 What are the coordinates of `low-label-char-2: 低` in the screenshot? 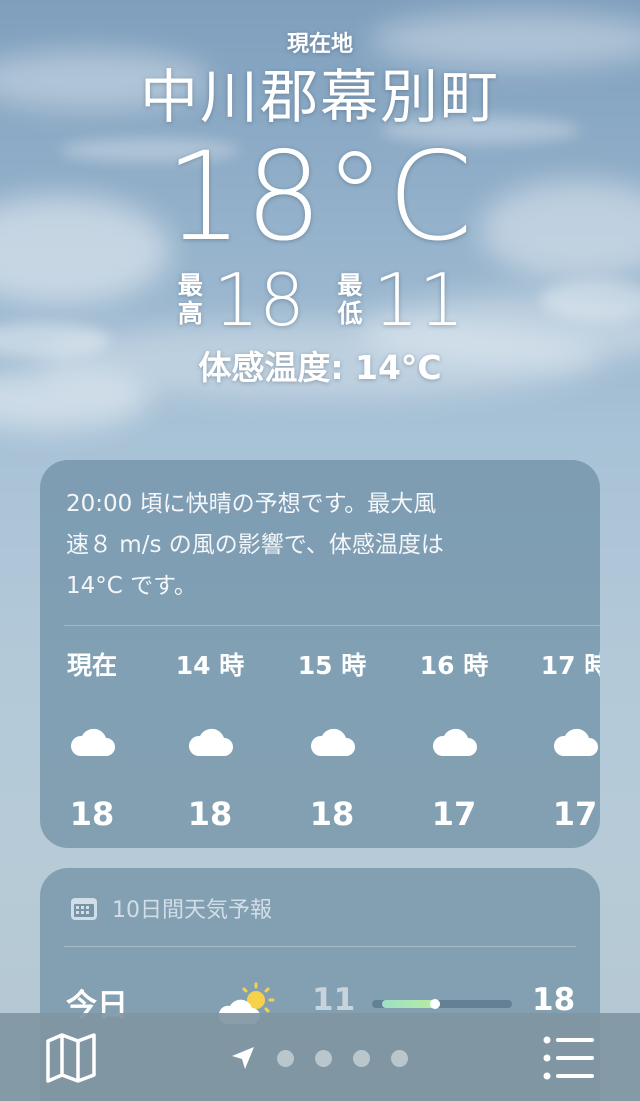 It's located at (350, 313).